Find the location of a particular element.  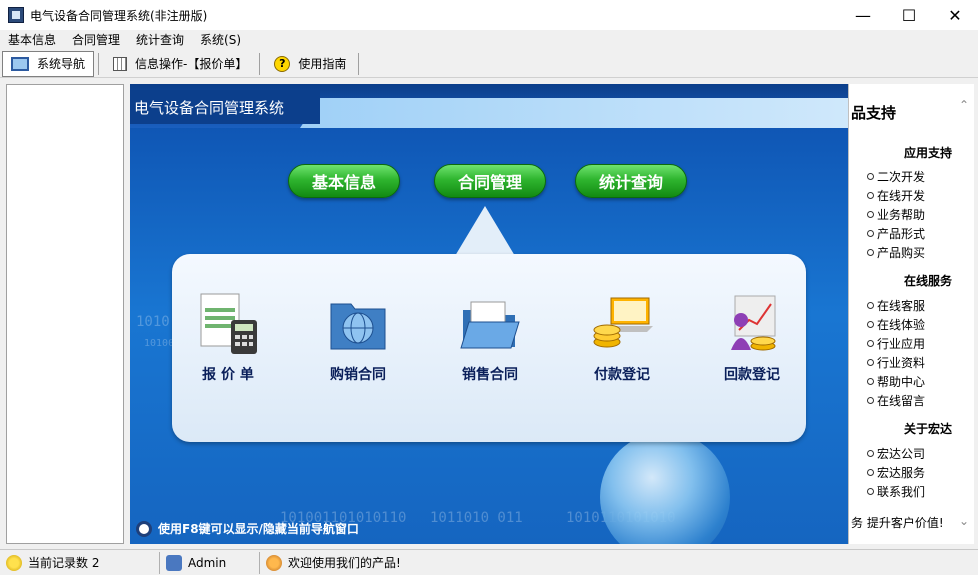

link-label: 在线体验 is located at coordinates (901, 325).